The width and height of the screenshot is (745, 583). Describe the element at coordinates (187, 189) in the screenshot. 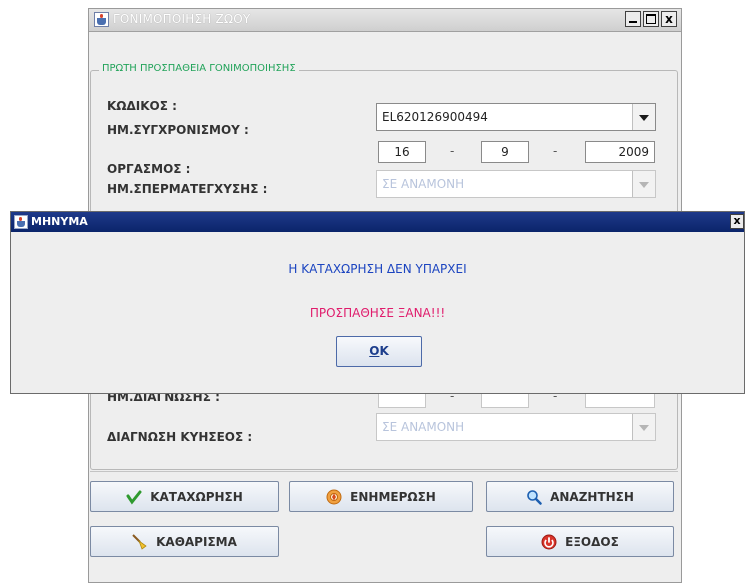

I see `semen-date-label: ΗΜ.ΣΠΕΡΜΑΤΕΓΧΥΣΗΣ :` at that location.